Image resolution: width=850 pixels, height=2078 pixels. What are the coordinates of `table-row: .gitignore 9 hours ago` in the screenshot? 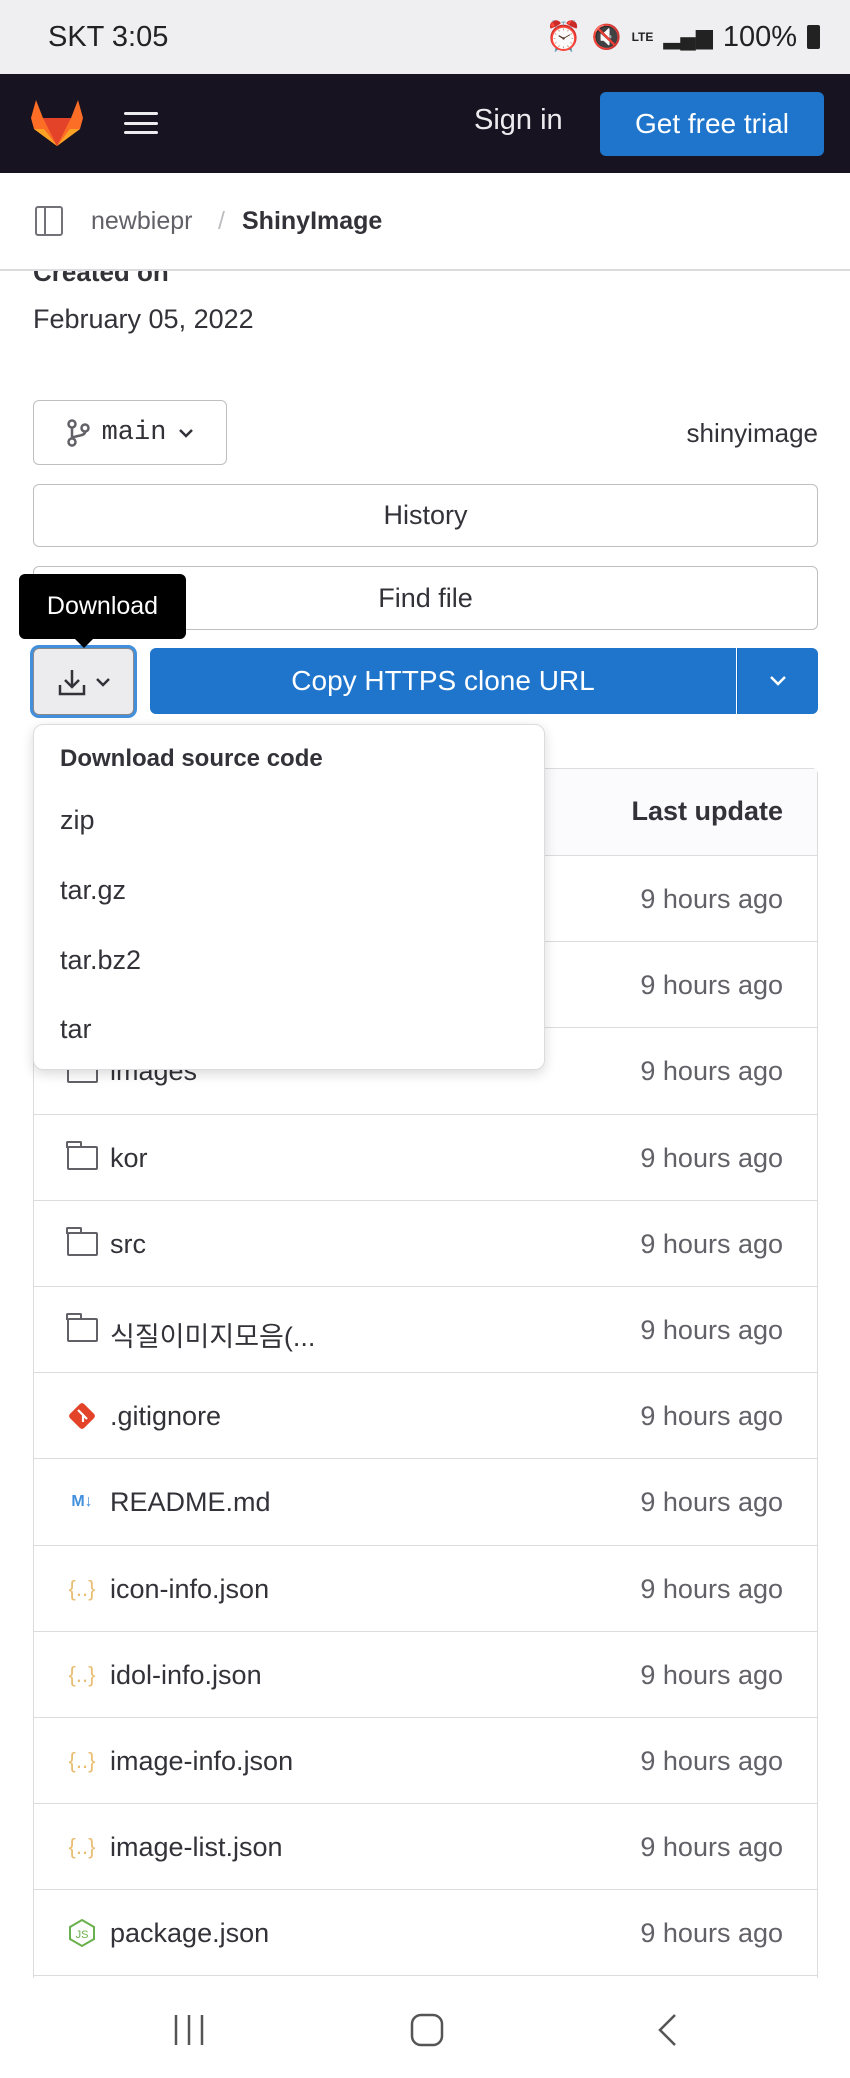 It's located at (425, 1416).